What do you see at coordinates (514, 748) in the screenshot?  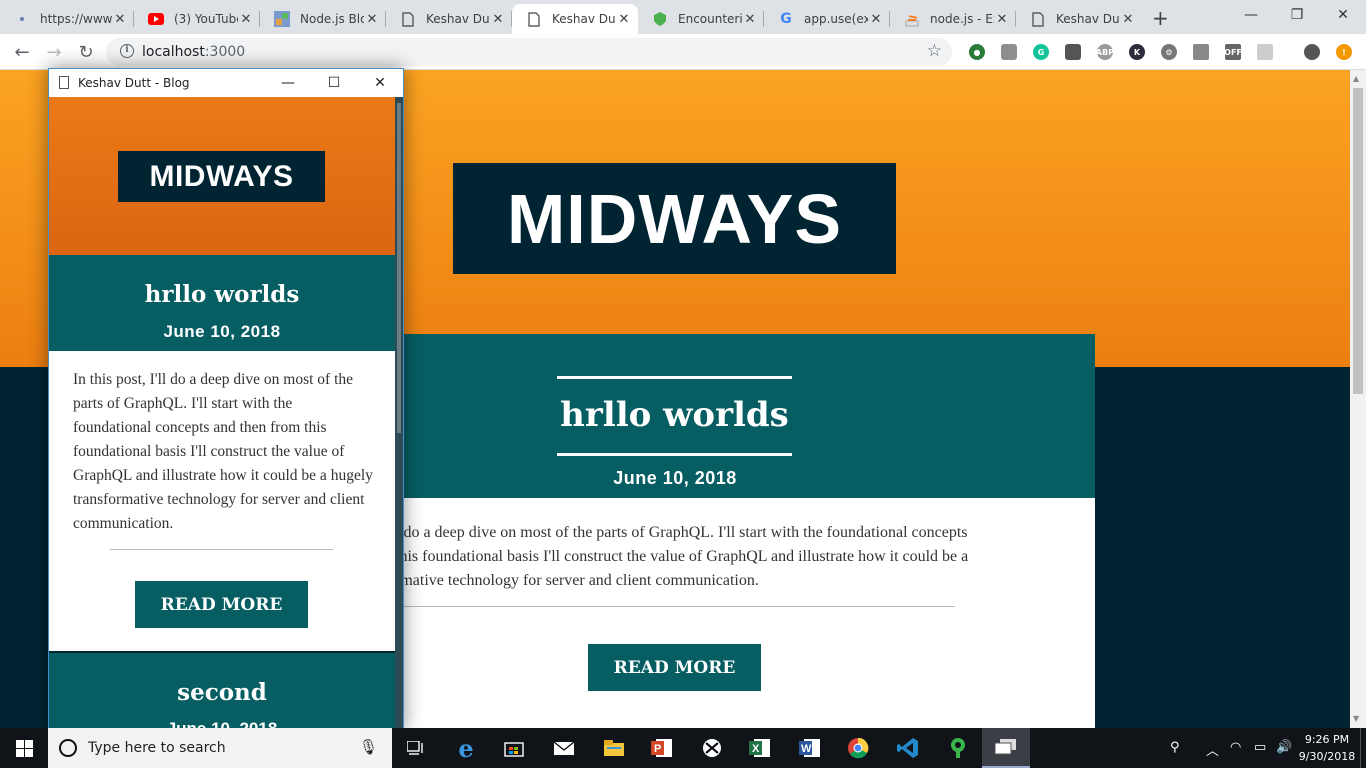 I see `store-icon` at bounding box center [514, 748].